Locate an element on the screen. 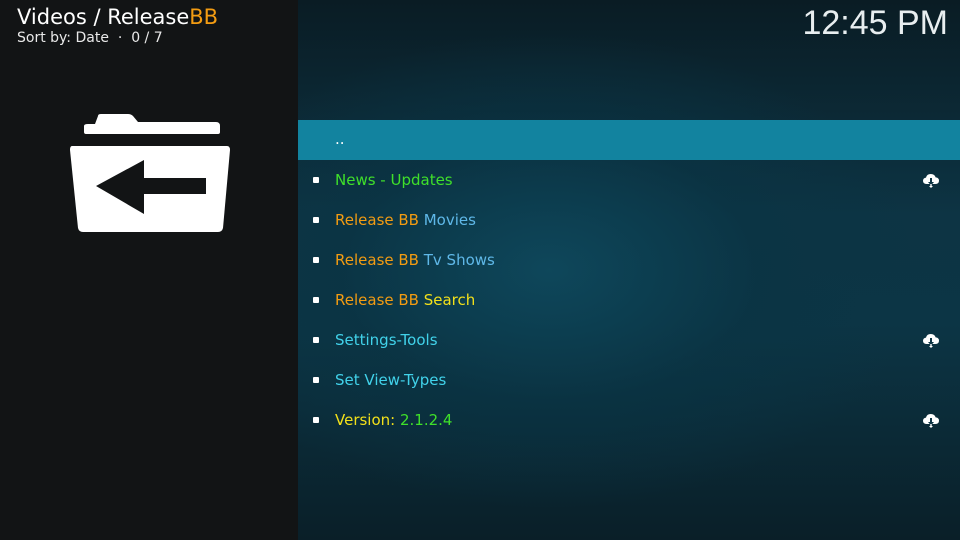  label-part: Settings-Tools is located at coordinates (386, 340).